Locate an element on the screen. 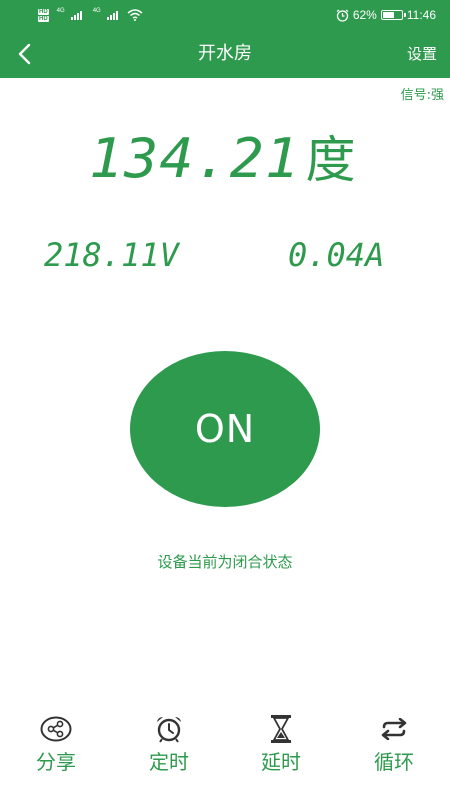 This screenshot has width=450, height=800. battery-level is located at coordinates (388, 15).